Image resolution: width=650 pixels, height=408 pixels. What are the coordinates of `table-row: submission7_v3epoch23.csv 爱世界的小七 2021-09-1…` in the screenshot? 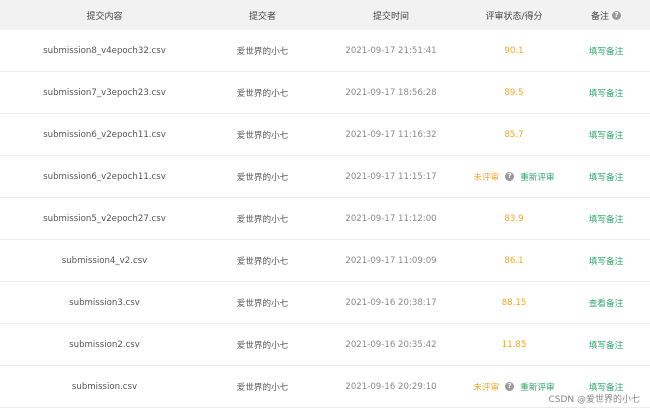 It's located at (325, 93).